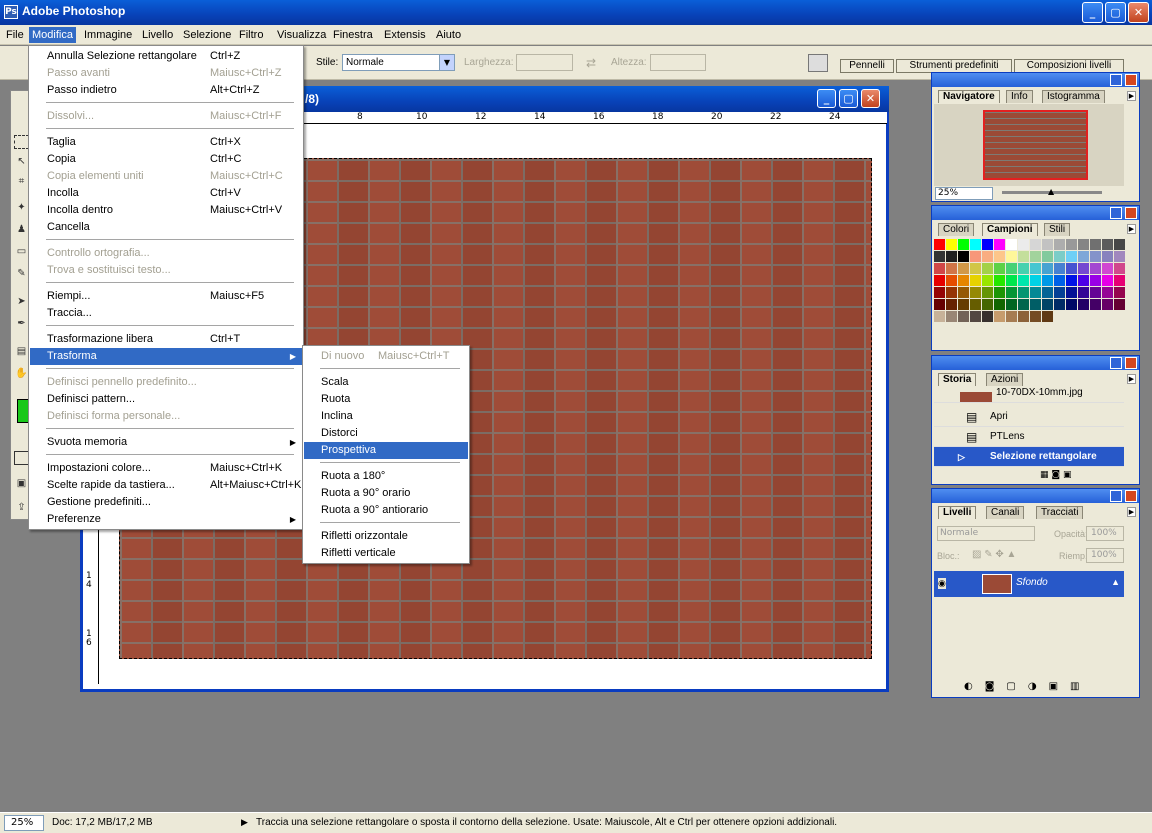 Image resolution: width=1152 pixels, height=833 pixels. I want to click on trasforma-item-3: Ruota, so click(386, 399).